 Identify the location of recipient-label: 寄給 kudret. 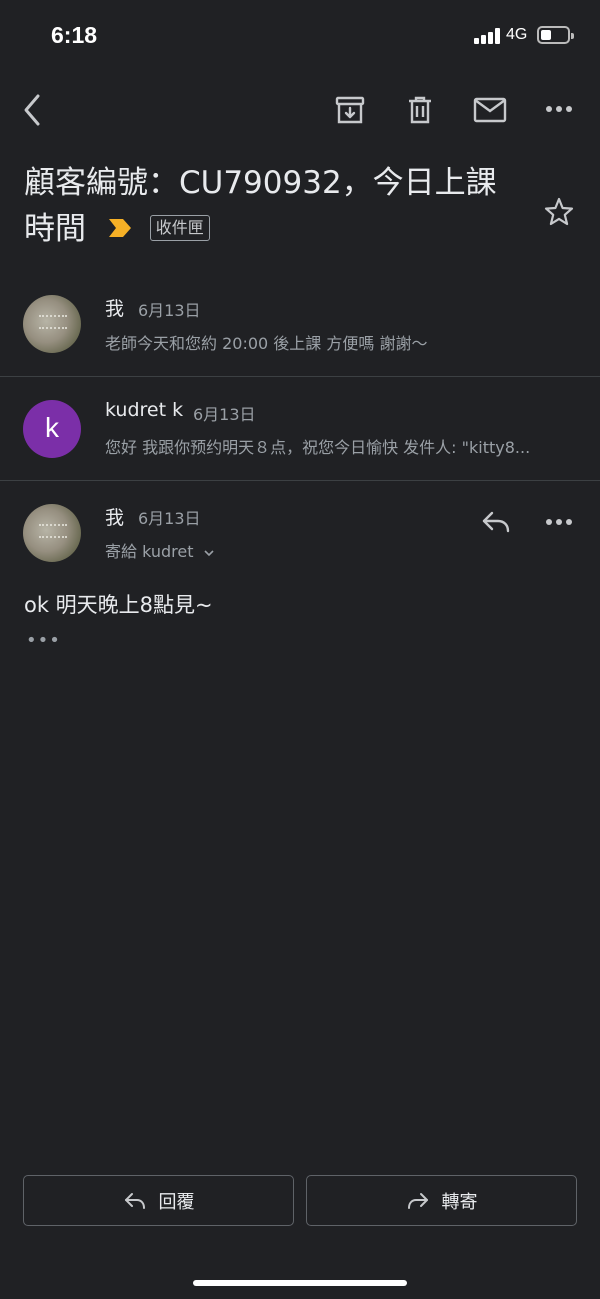
(149, 551).